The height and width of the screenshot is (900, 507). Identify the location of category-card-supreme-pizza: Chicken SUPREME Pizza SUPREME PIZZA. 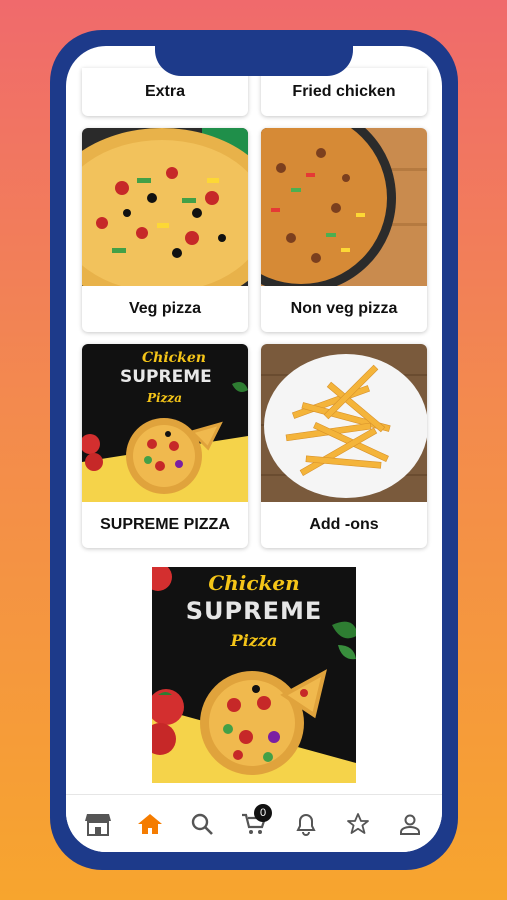
(165, 446).